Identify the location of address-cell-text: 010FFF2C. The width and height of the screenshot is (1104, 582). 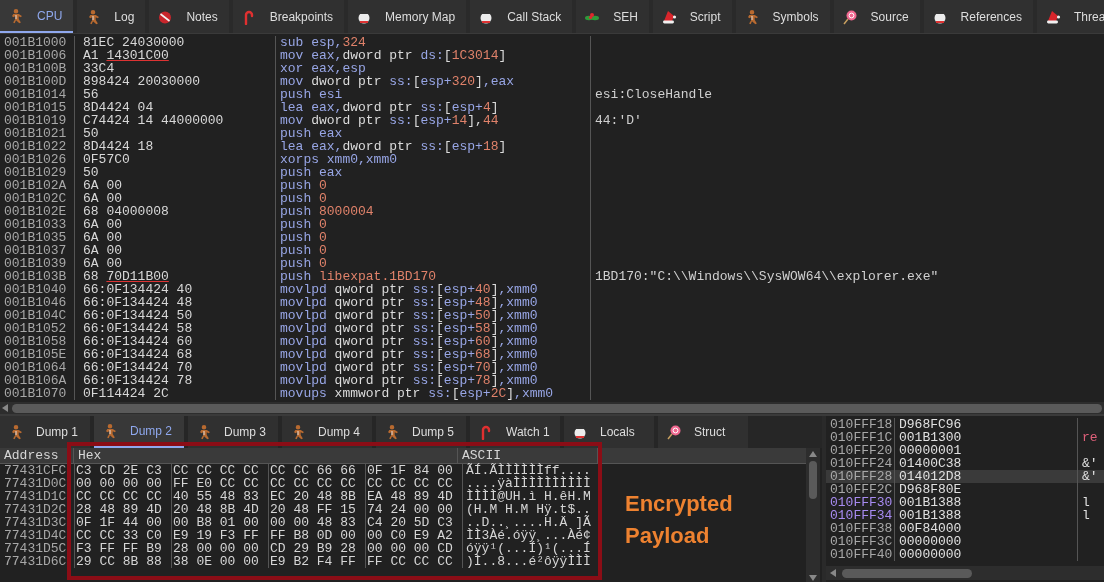
(861, 489).